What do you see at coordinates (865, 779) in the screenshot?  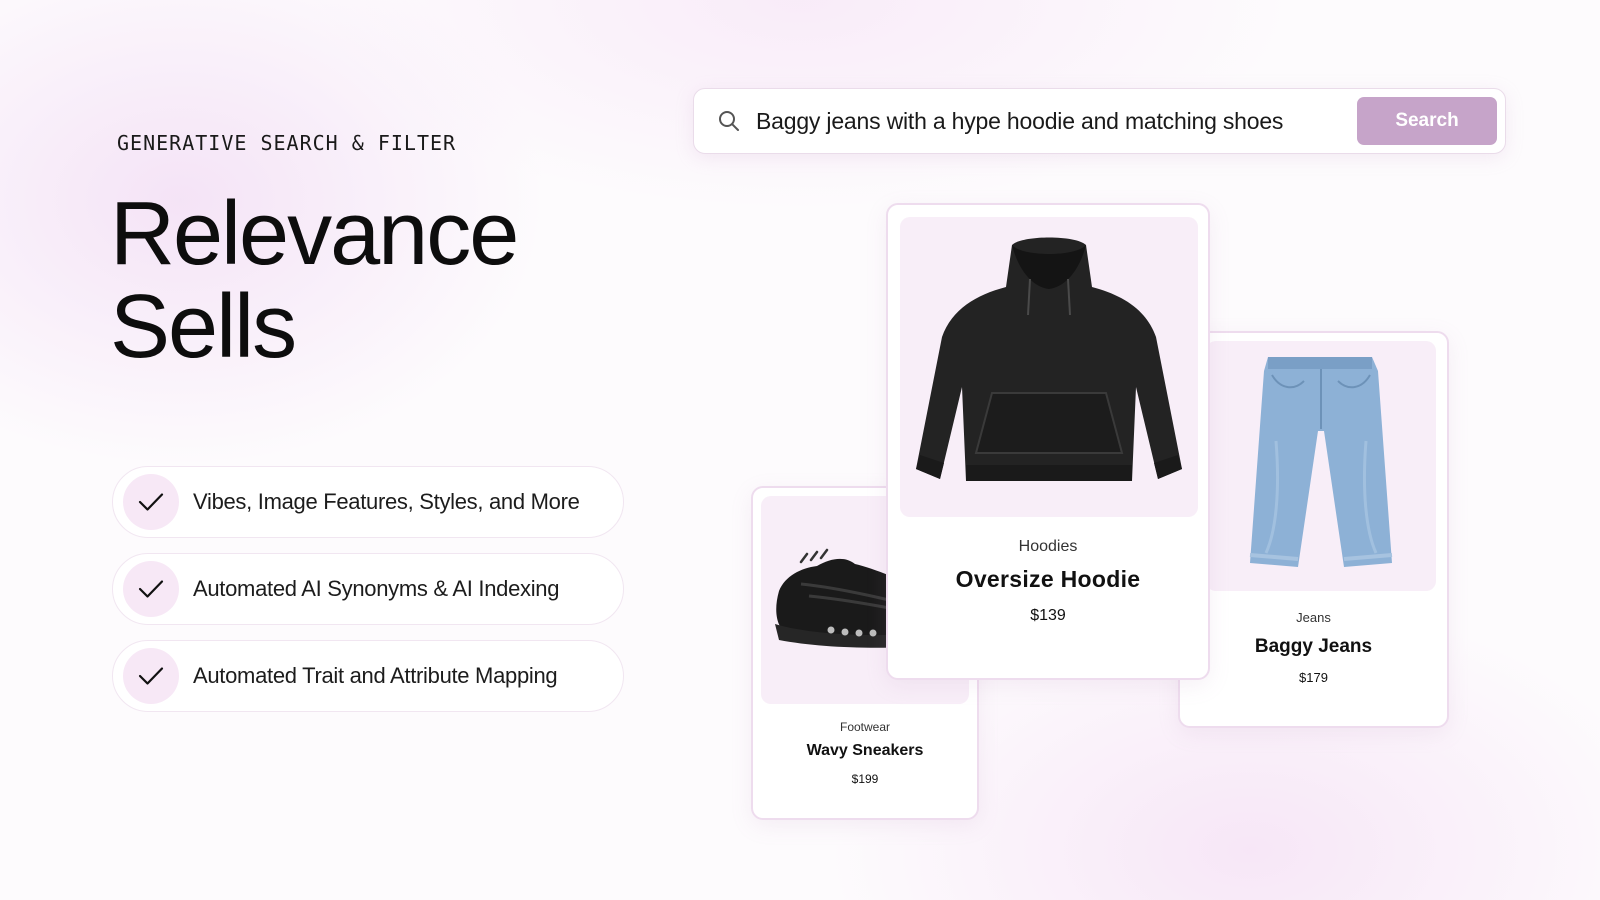 I see `product-price: $199` at bounding box center [865, 779].